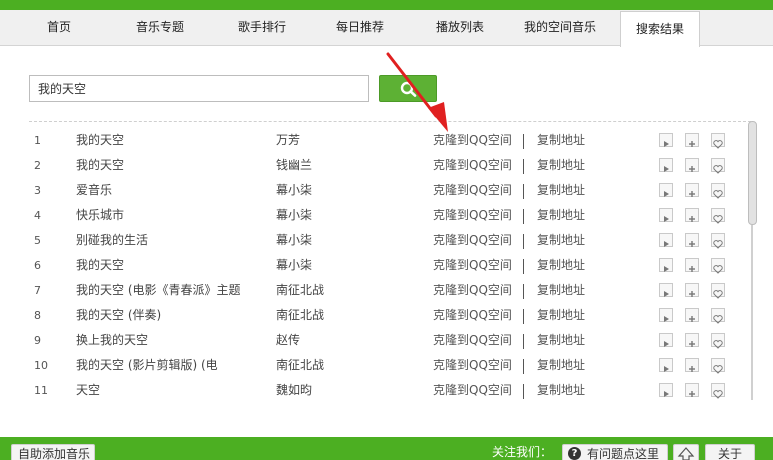 This screenshot has height=460, width=773. What do you see at coordinates (417, 92) in the screenshot?
I see `annotation-arrow-icon` at bounding box center [417, 92].